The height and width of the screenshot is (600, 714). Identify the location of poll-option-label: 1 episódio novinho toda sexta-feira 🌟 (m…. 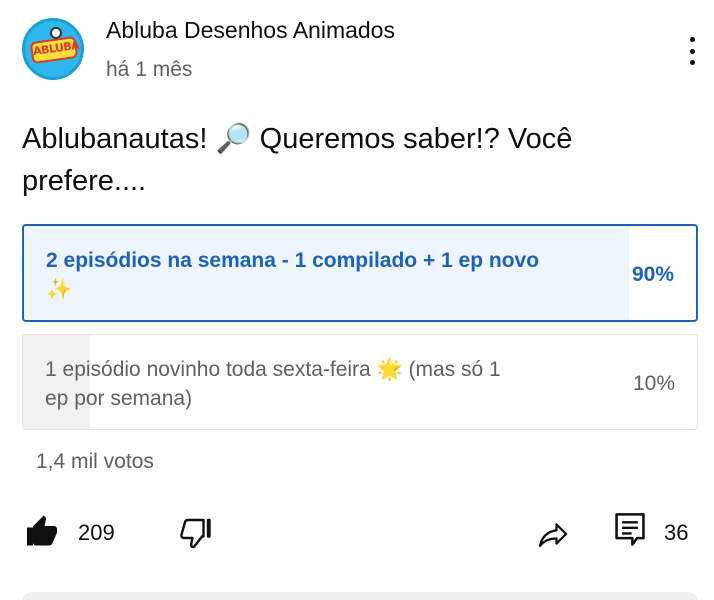
(325, 384).